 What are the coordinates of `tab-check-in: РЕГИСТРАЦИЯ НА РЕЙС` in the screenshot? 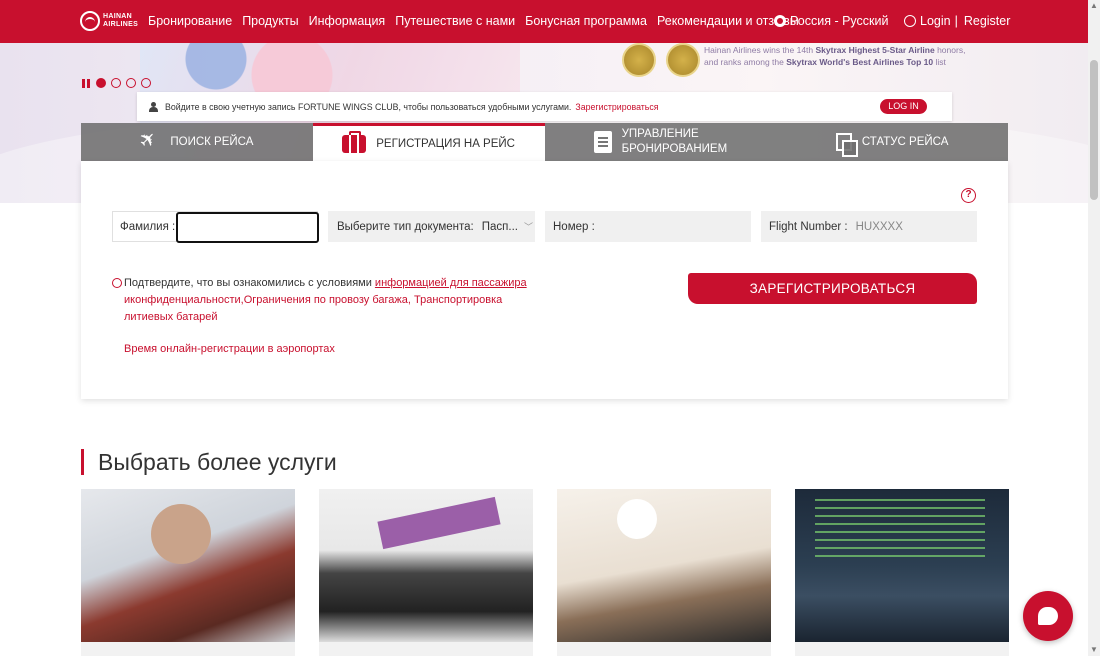 It's located at (428, 142).